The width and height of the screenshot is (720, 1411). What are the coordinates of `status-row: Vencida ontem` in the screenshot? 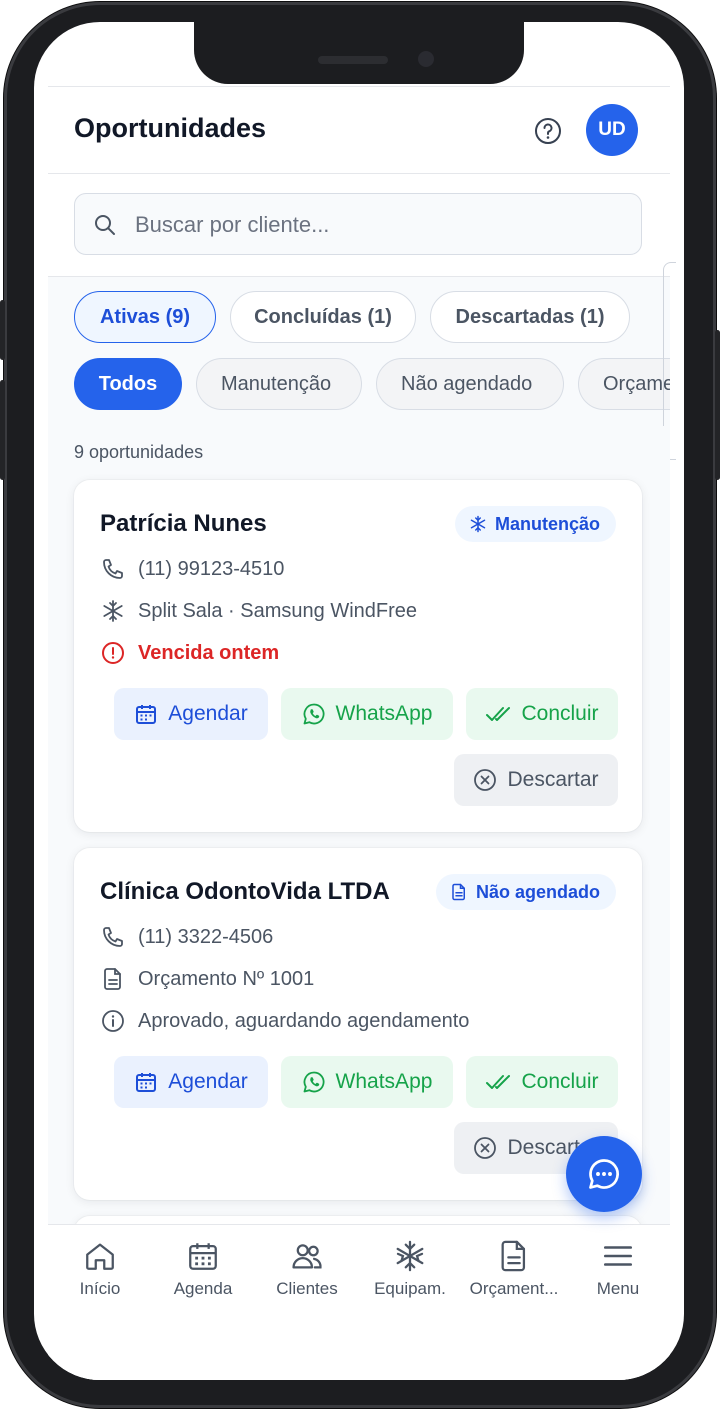 It's located at (189, 653).